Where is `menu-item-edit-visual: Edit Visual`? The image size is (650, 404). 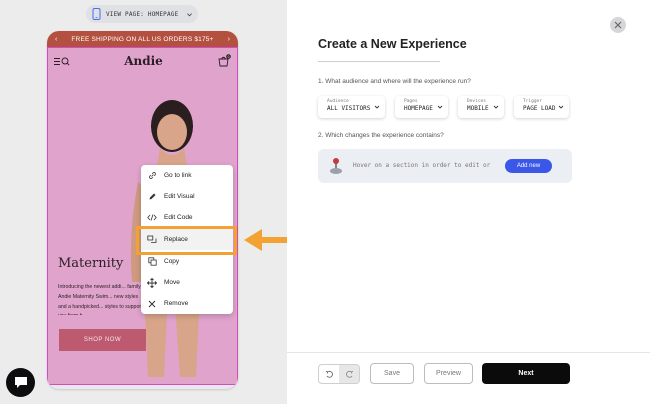 menu-item-edit-visual: Edit Visual is located at coordinates (187, 196).